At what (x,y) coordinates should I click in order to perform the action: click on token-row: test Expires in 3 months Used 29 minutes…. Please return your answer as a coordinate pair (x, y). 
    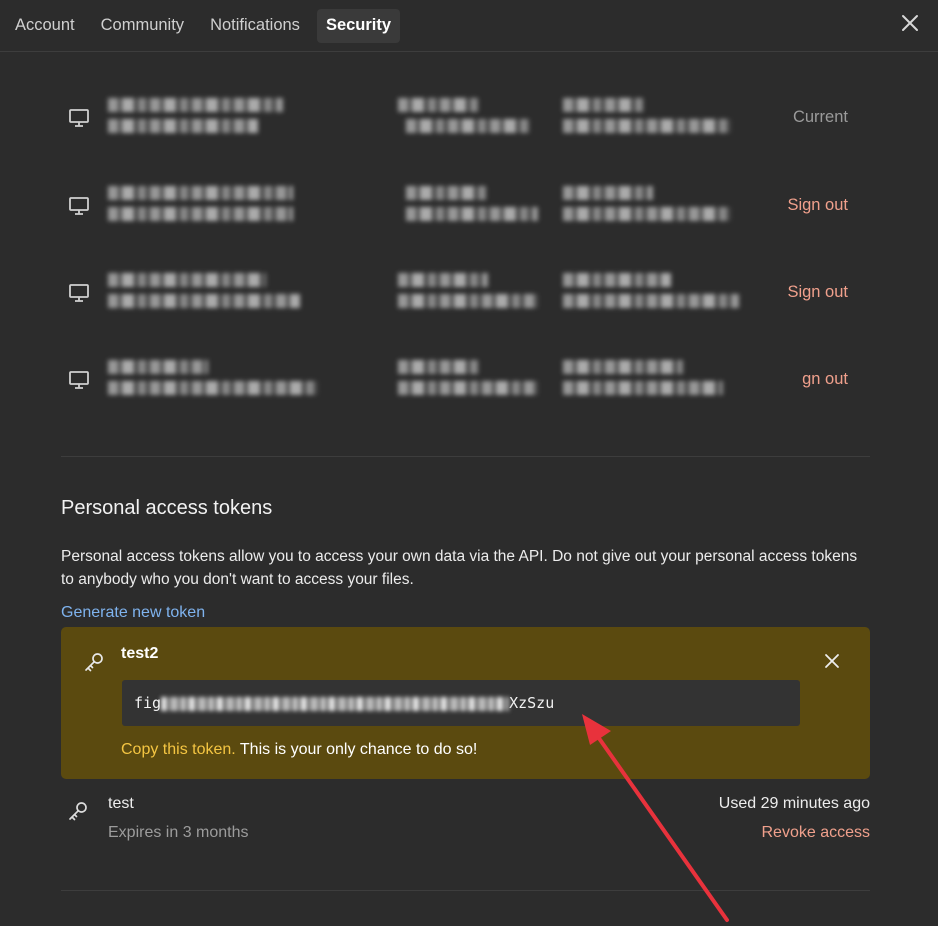
    Looking at the image, I should click on (465, 821).